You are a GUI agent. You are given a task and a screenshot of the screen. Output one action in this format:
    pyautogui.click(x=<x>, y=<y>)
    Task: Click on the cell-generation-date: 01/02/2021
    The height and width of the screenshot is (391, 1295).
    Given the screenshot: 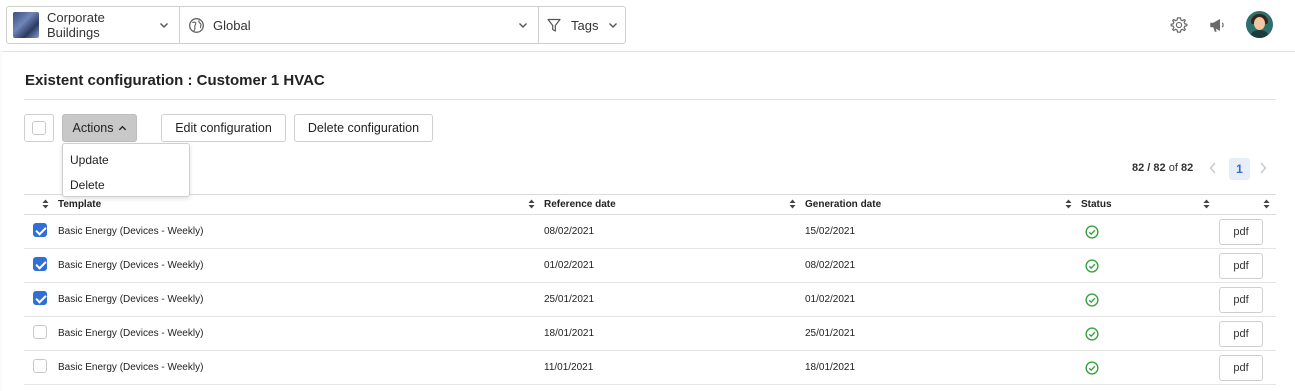 What is the action you would take?
    pyautogui.click(x=940, y=299)
    